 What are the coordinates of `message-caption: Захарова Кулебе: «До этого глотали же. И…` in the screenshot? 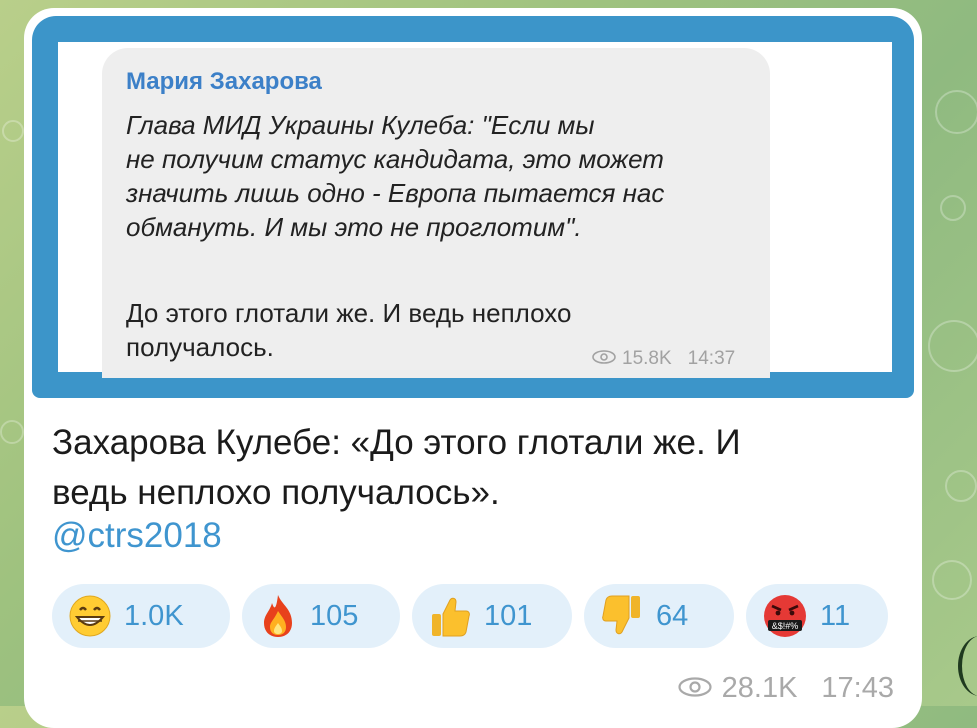 It's located at (396, 467).